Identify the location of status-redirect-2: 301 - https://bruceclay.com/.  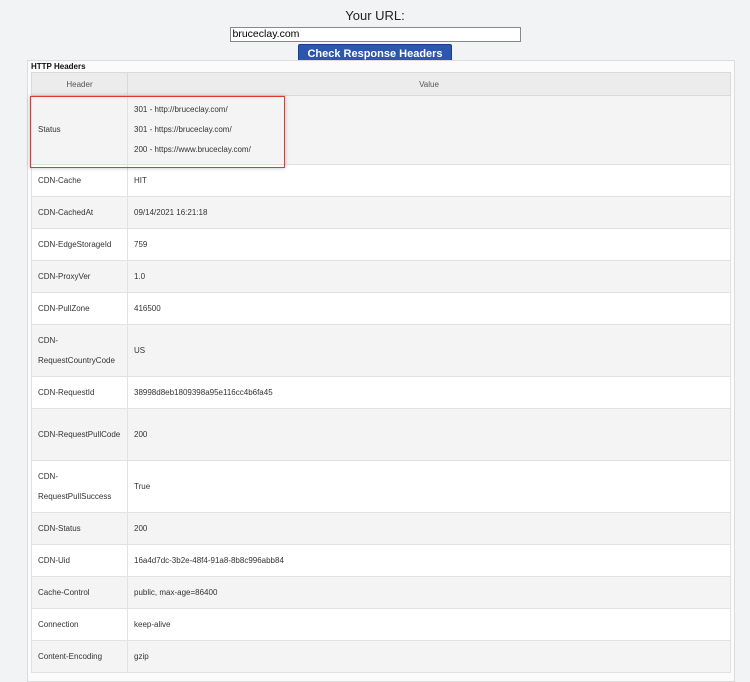
(183, 129).